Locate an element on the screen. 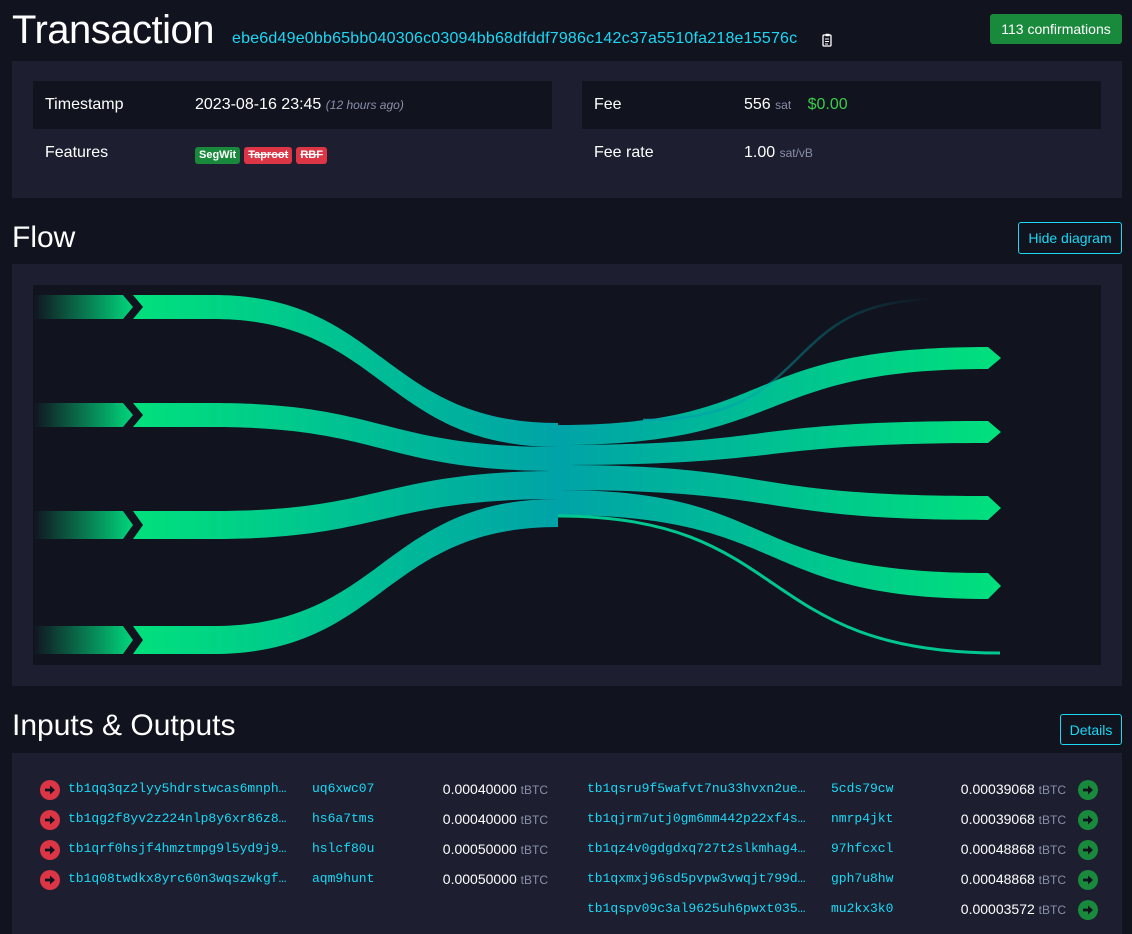  feerate-amount: 1.00 is located at coordinates (760, 152).